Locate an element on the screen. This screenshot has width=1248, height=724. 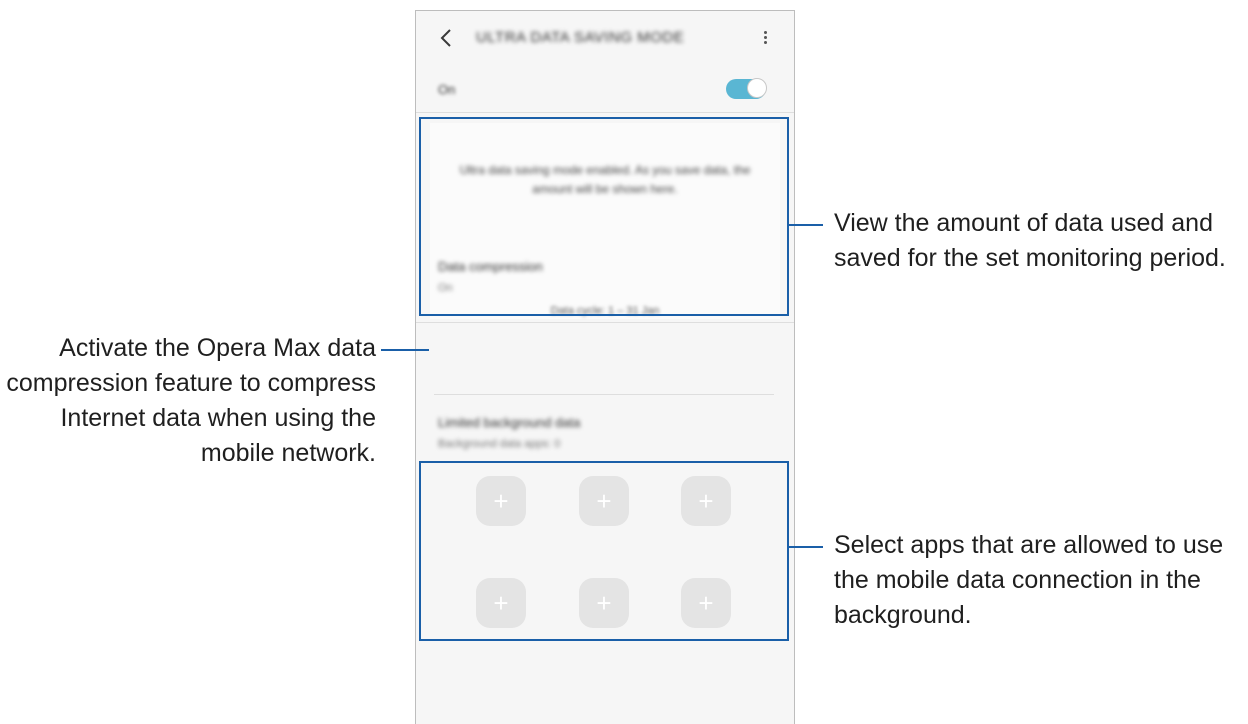
on-label: On is located at coordinates (447, 89).